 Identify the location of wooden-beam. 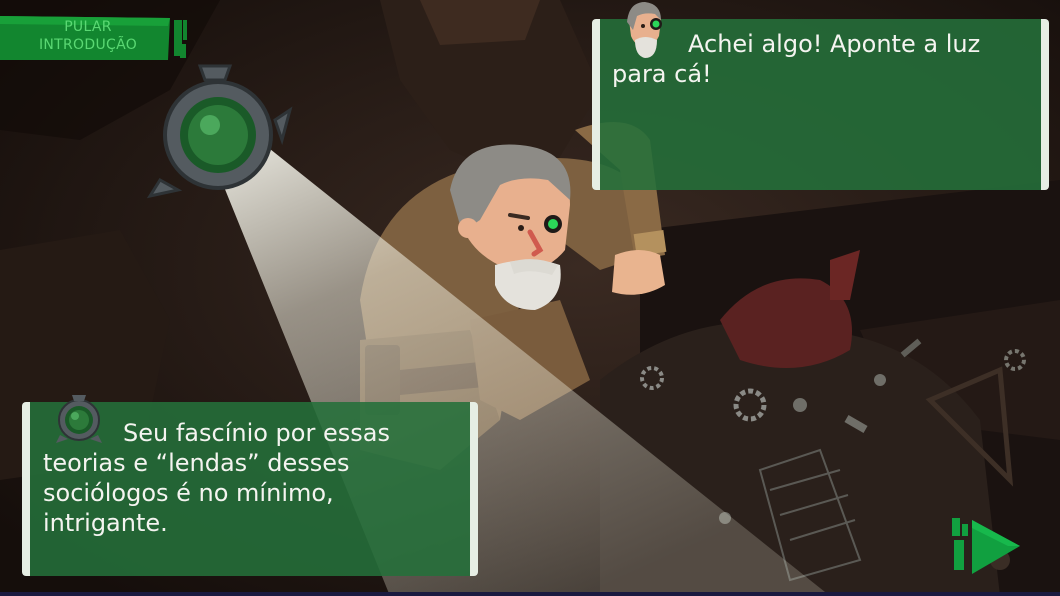
(480, 22).